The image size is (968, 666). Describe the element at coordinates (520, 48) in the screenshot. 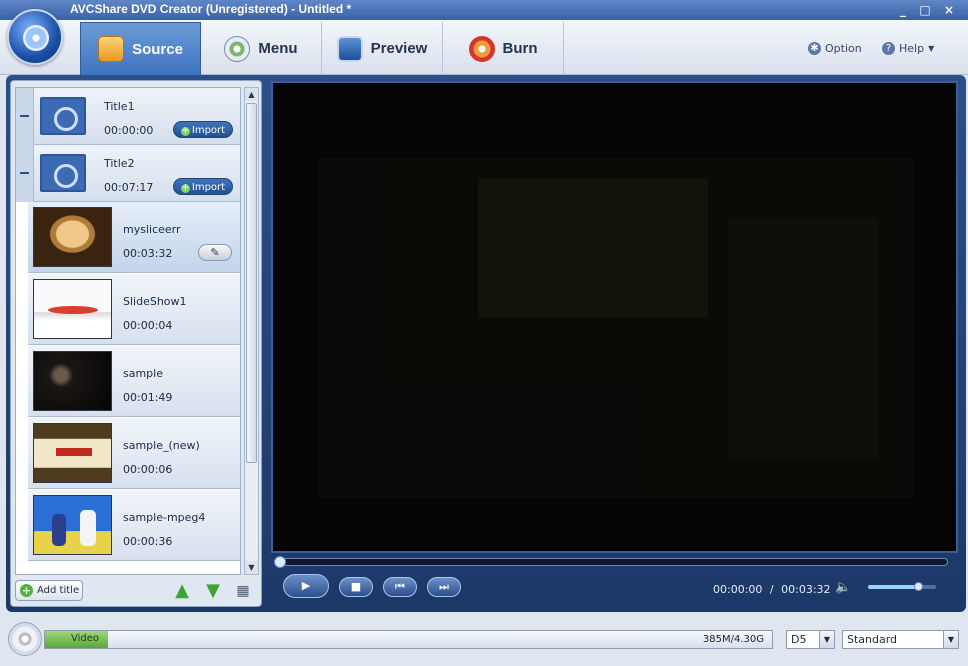

I see `tab-burn-label: Burn` at that location.